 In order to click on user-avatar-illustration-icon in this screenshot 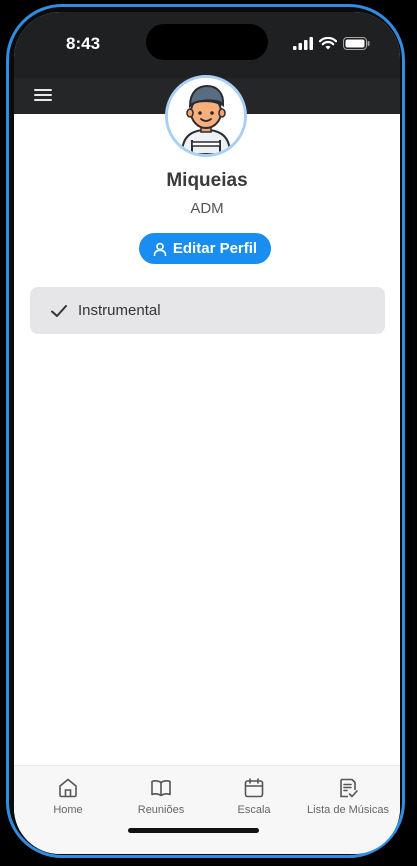, I will do `click(206, 116)`.